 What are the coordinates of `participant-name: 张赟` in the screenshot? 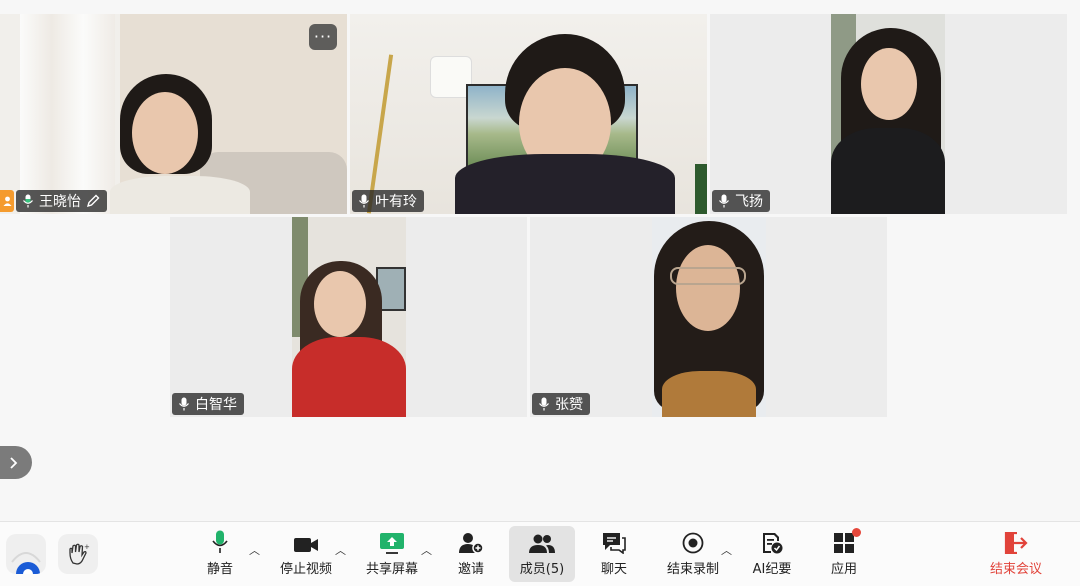 It's located at (569, 405).